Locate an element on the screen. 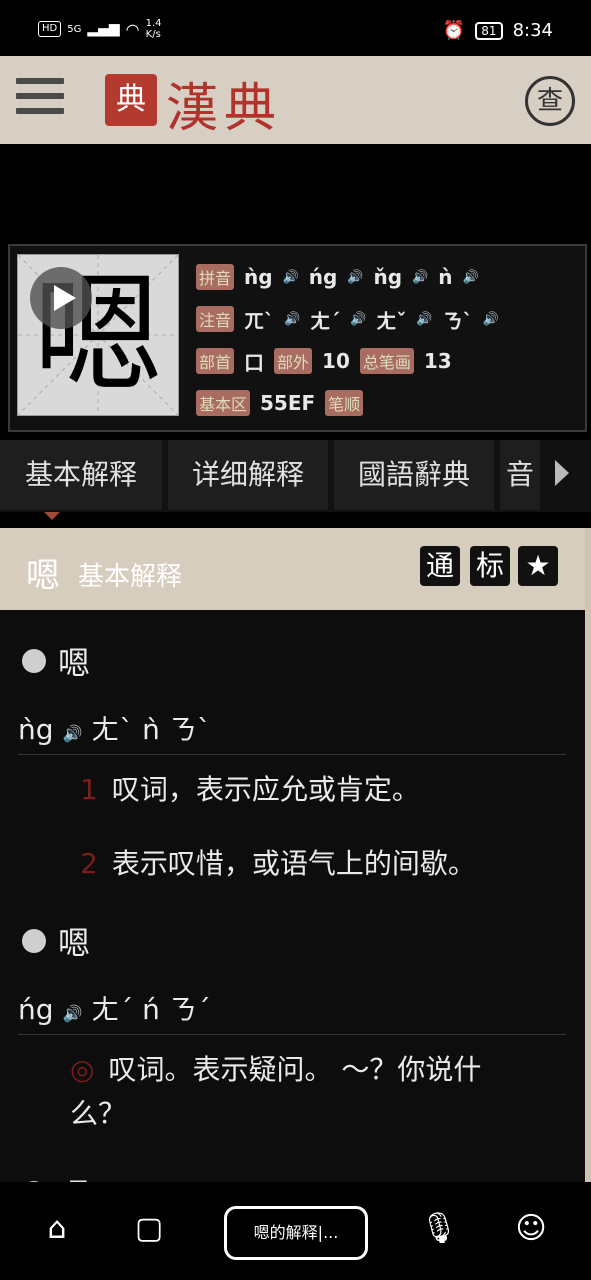  zhuyin-row: 注音 ㄫˋ 🔊 ㄤˊ 🔊 ㄤˇ 🔊 ㄋˋ 🔊 is located at coordinates (386, 319).